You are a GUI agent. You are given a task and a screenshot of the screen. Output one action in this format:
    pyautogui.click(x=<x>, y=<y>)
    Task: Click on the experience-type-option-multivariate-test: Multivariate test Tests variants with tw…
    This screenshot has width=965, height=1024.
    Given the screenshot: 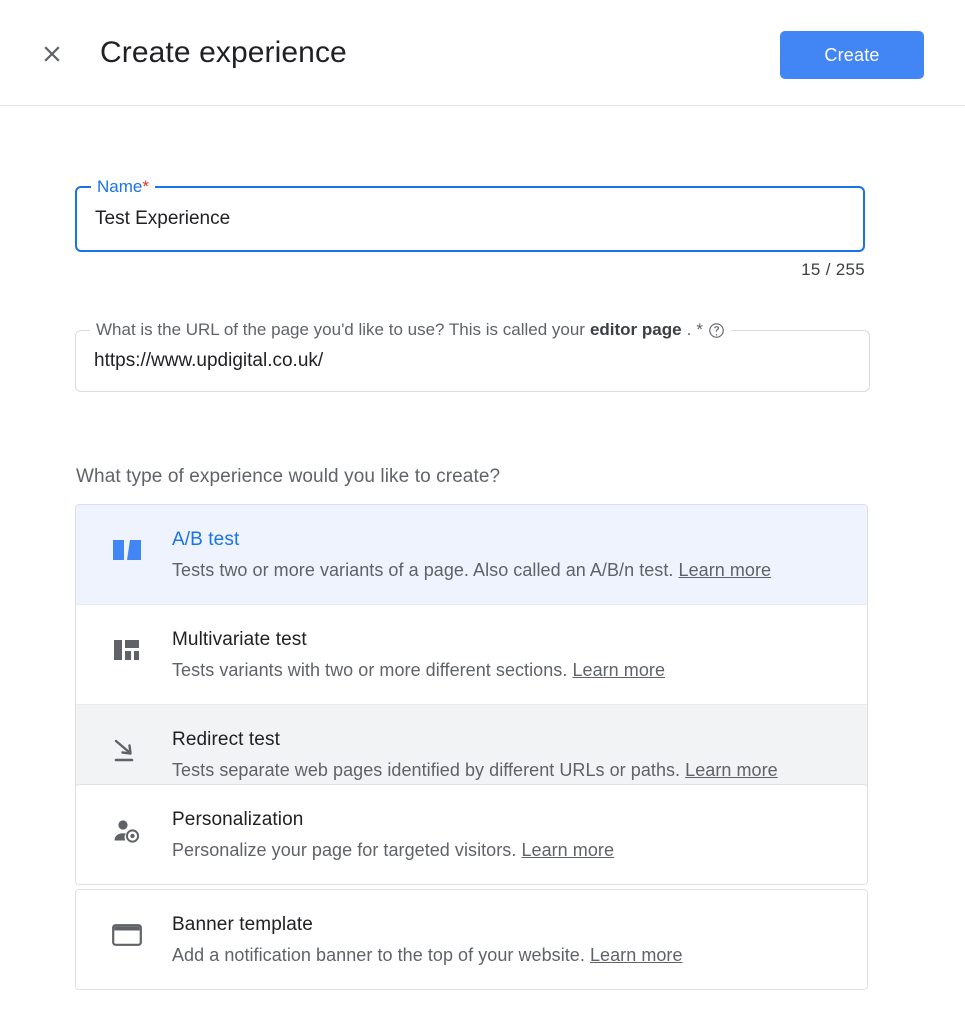 What is the action you would take?
    pyautogui.click(x=471, y=654)
    